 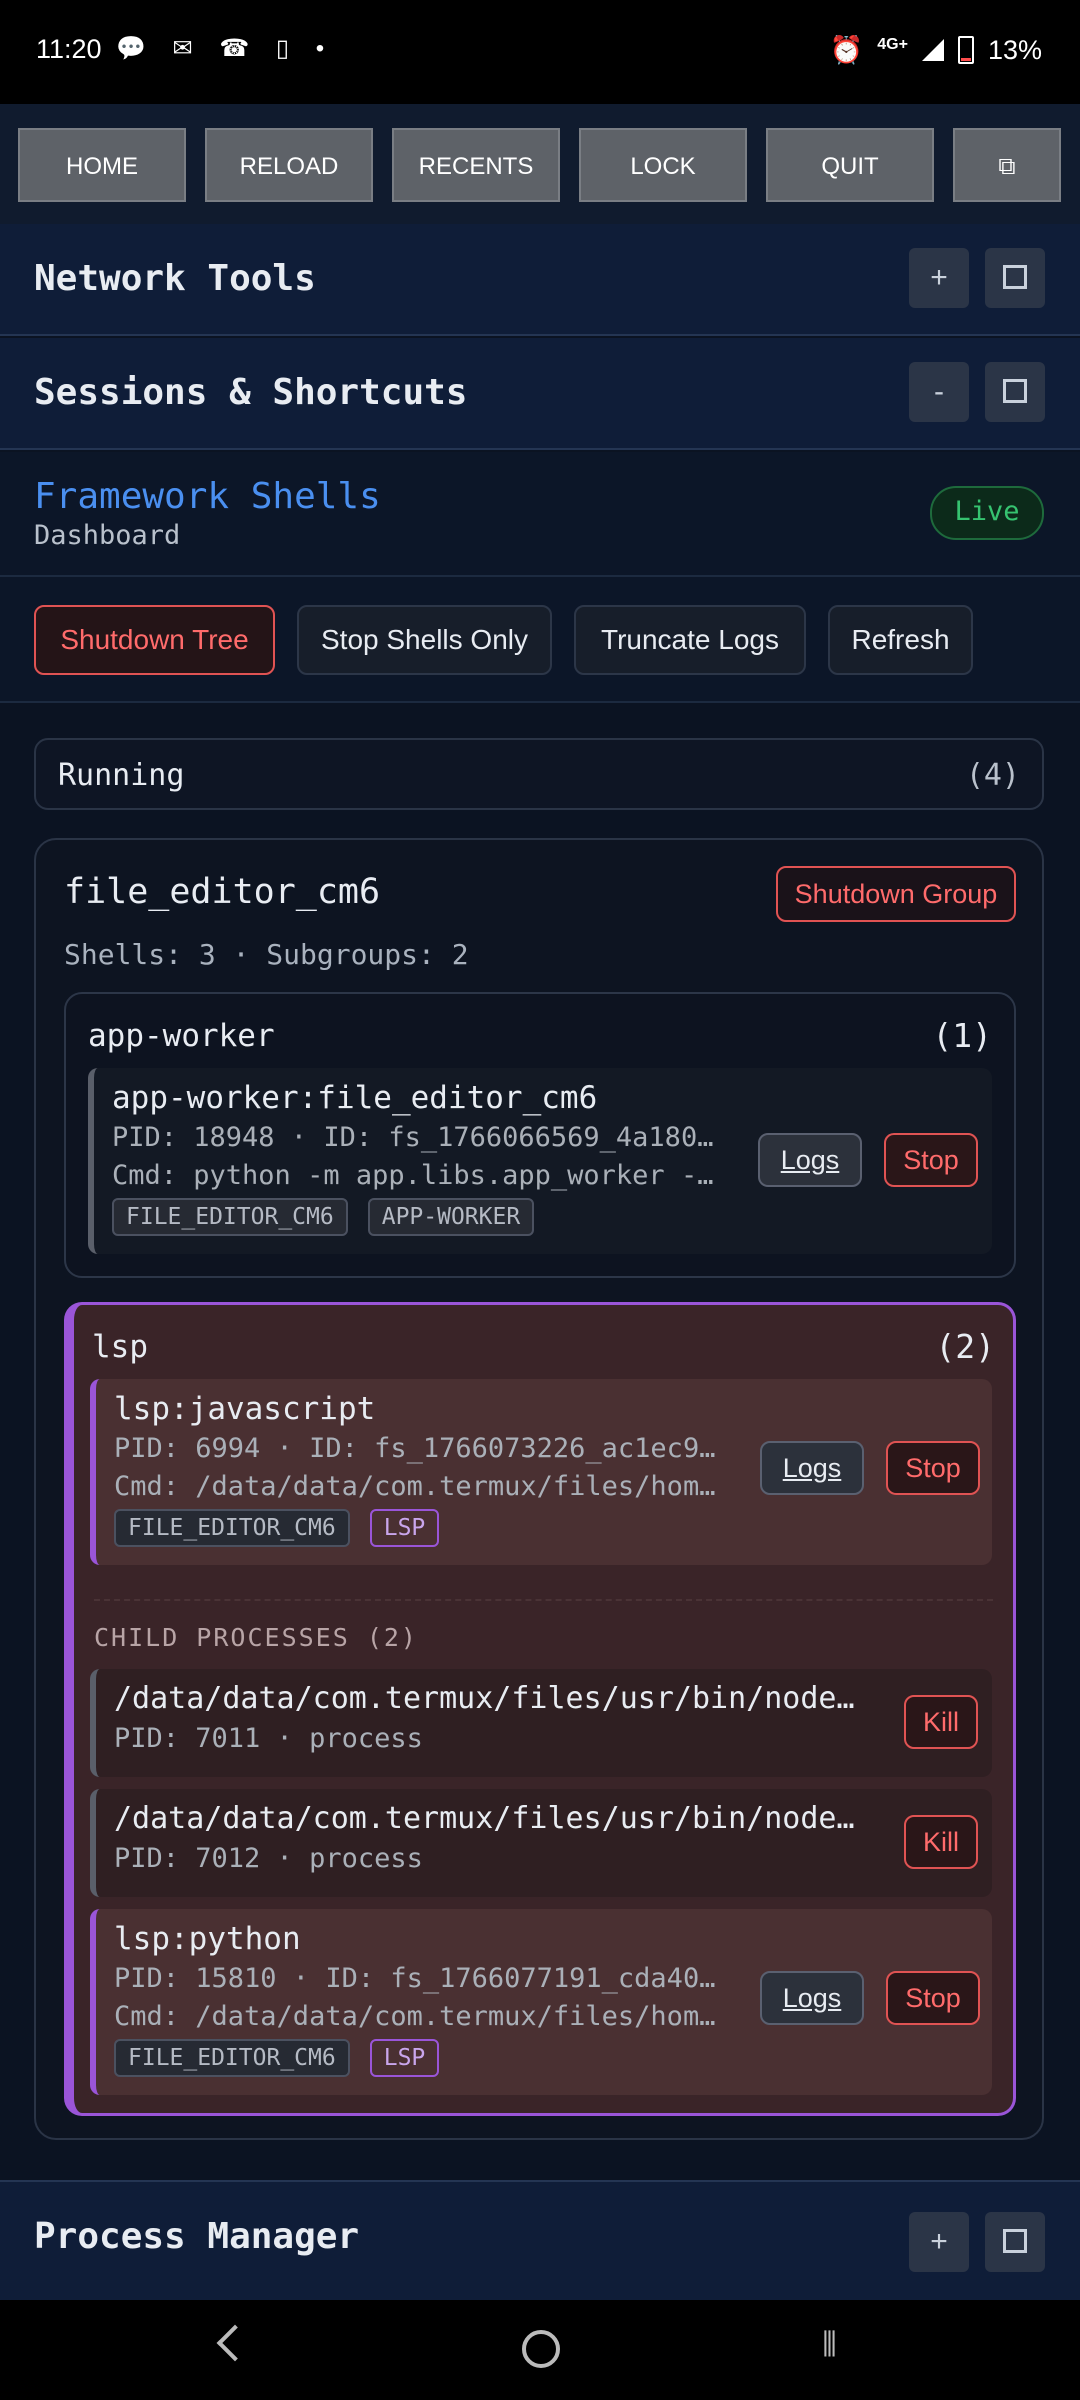 I want to click on notification-icons: 💬 ✉ ☎ ▯ •, so click(x=225, y=48).